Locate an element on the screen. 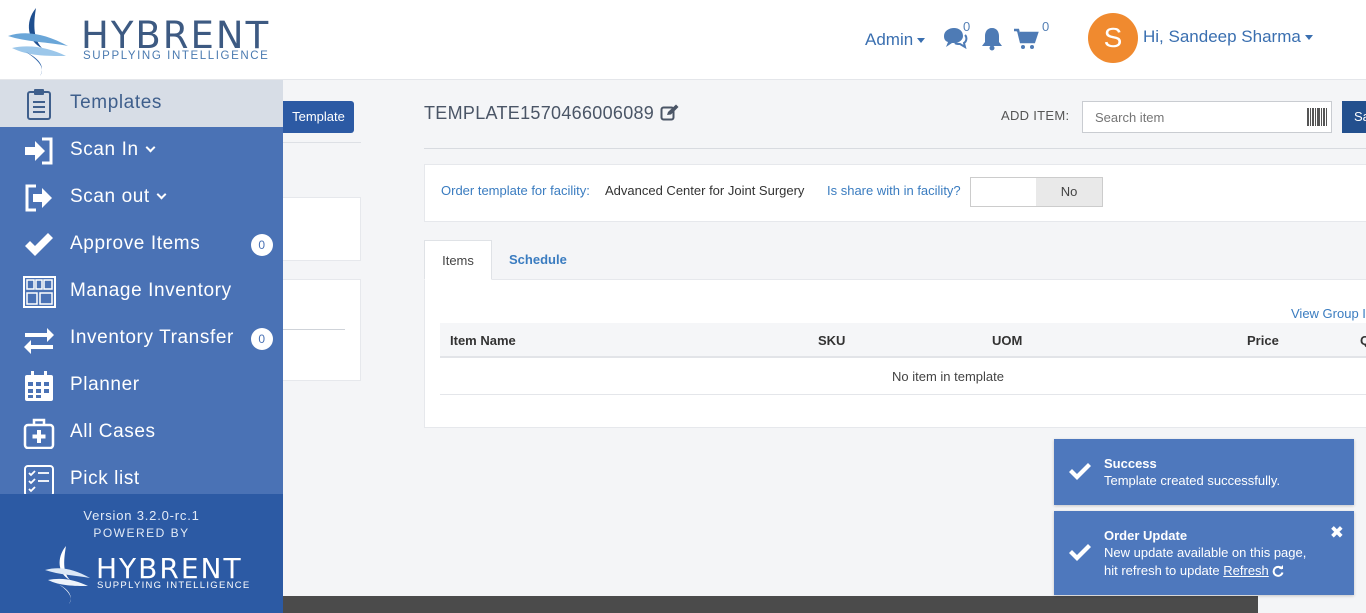 The width and height of the screenshot is (1366, 613). logo-wing-icon is located at coordinates (38, 42).